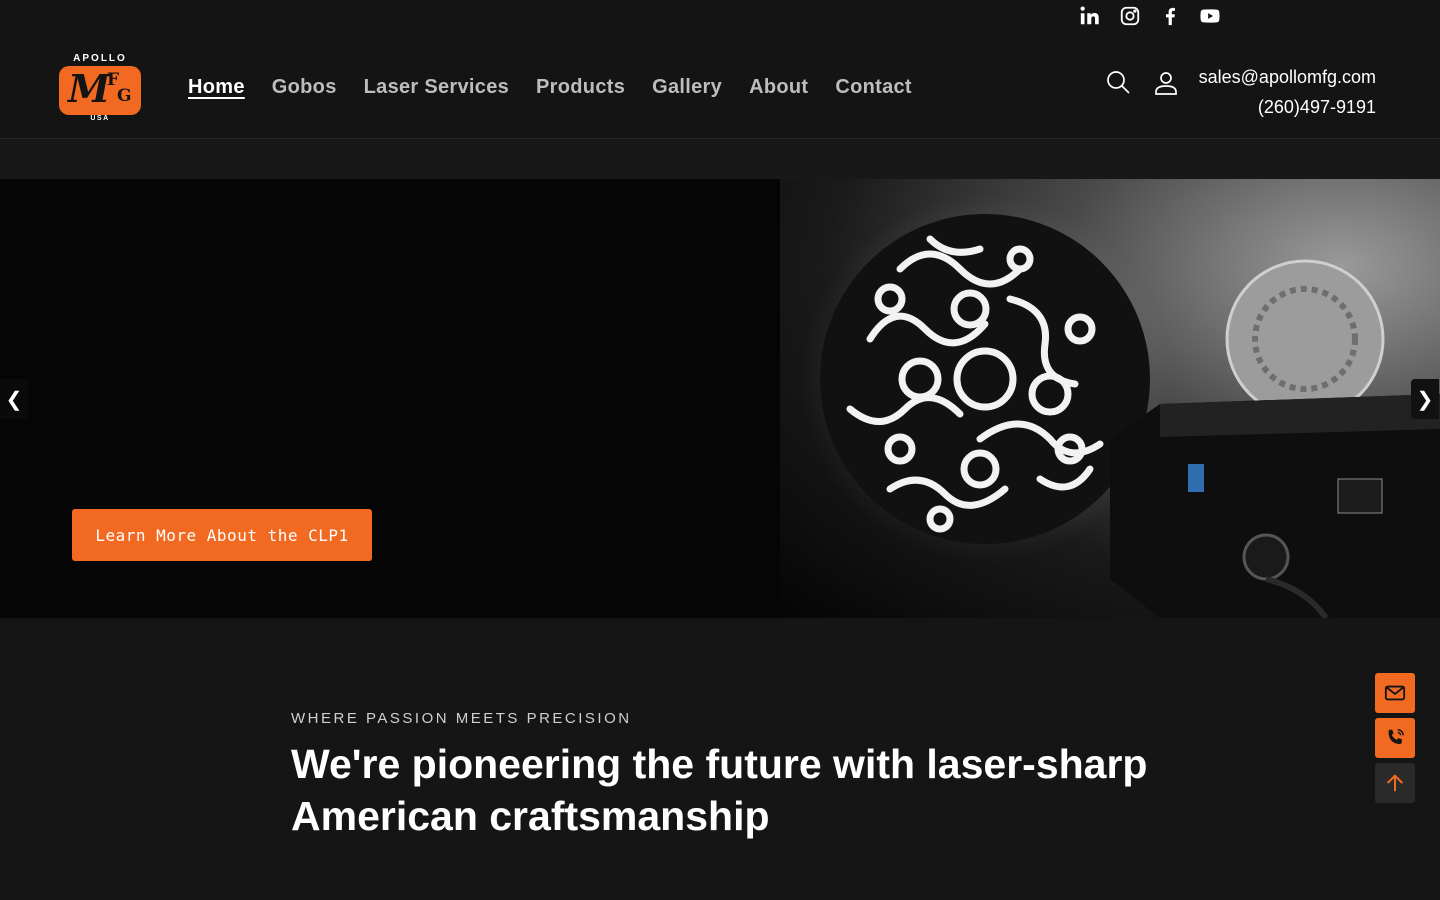 This screenshot has height=900, width=1440. I want to click on back-to-top-button, so click(1395, 783).